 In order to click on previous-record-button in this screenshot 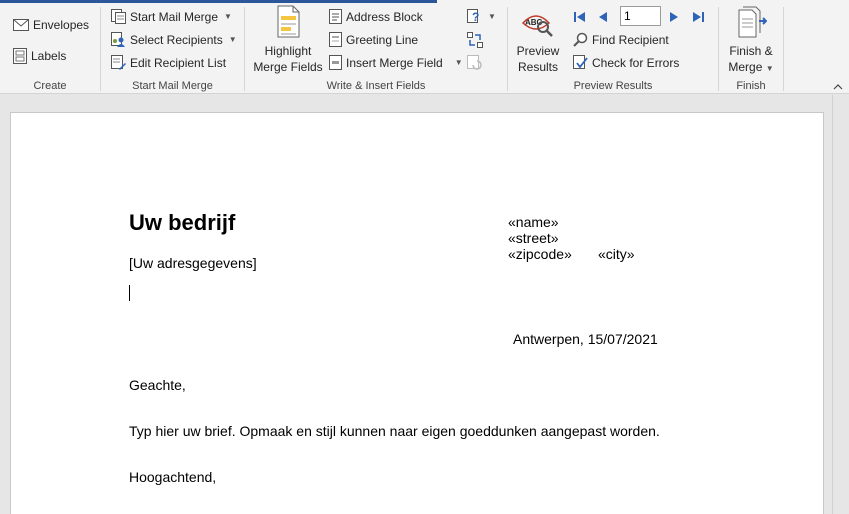, I will do `click(603, 16)`.